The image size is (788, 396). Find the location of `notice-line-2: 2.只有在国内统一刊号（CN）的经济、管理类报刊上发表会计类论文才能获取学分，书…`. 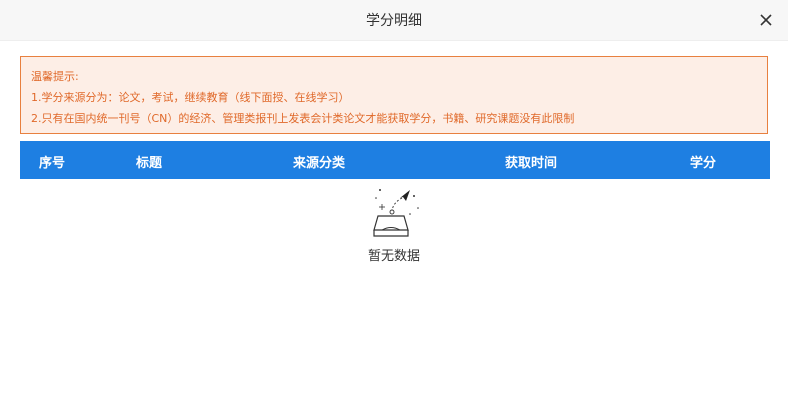

notice-line-2: 2.只有在国内统一刊号（CN）的经济、管理类报刊上发表会计类论文才能获取学分，书… is located at coordinates (303, 118).